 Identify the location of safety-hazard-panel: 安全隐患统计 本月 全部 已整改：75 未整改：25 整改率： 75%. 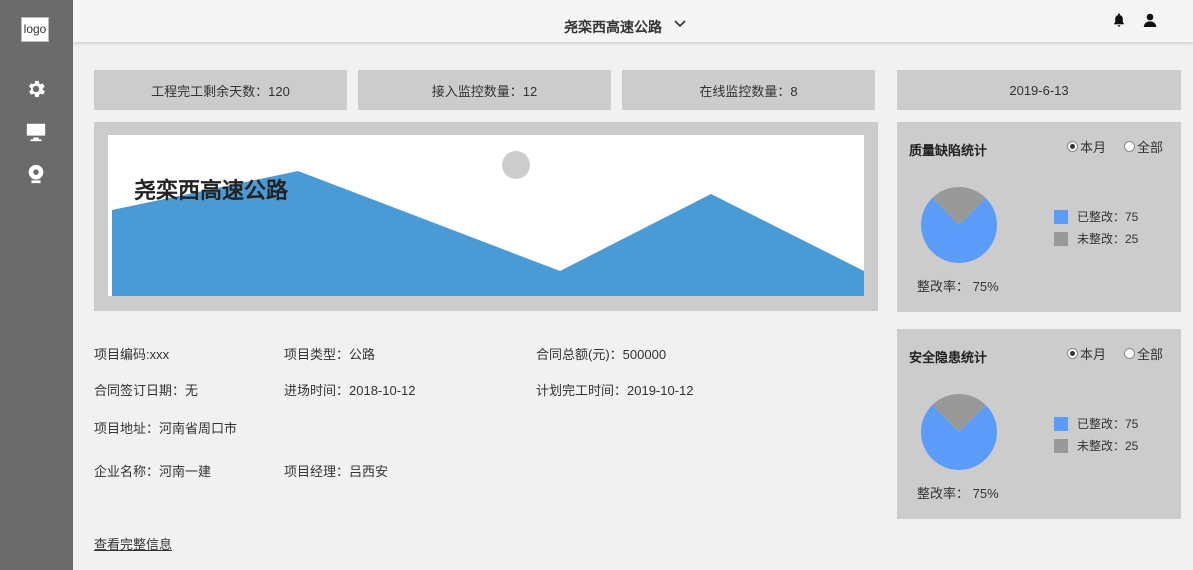
(1039, 424).